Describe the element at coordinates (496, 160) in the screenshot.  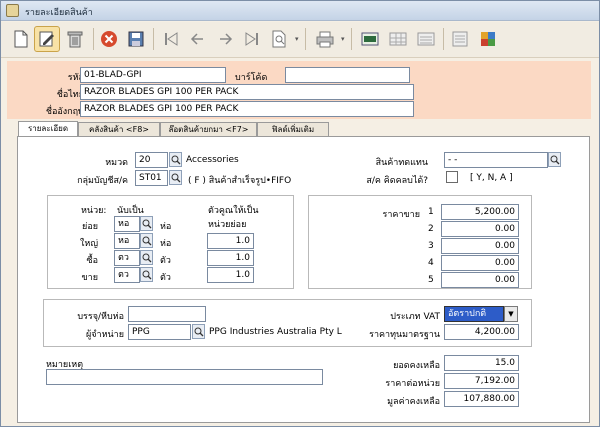
I see `substitute-field: - -` at that location.